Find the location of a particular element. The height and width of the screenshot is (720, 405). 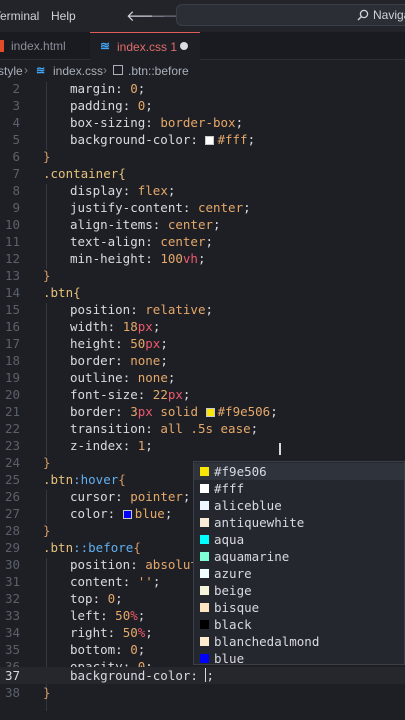

line-number: 4 is located at coordinates (16, 122).